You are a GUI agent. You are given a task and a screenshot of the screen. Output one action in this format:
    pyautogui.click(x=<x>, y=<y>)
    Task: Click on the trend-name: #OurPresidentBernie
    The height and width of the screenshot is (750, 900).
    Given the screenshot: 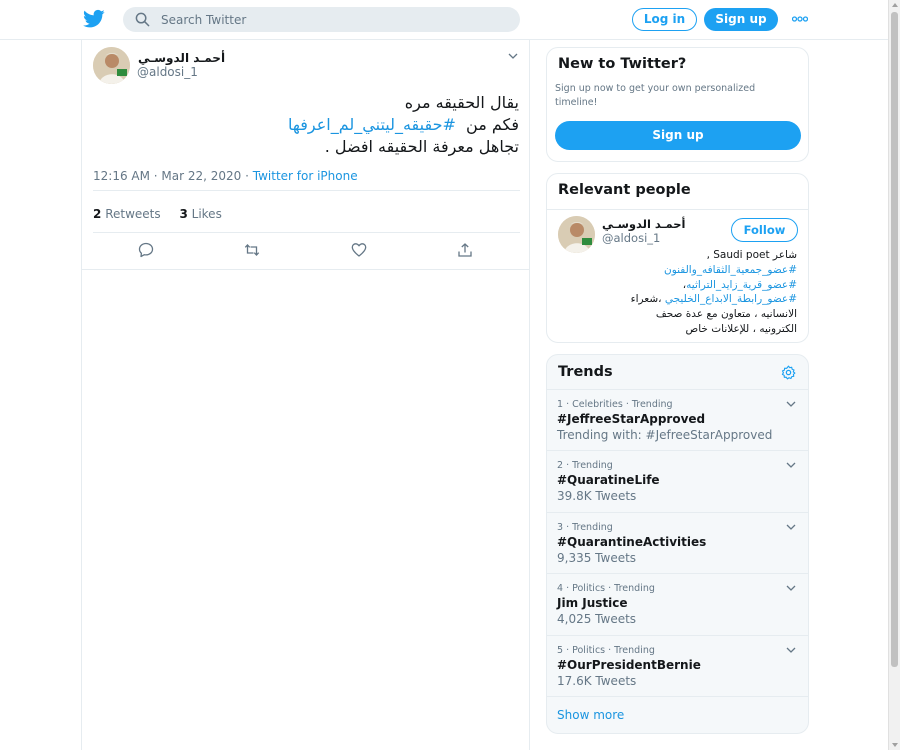 What is the action you would take?
    pyautogui.click(x=629, y=665)
    